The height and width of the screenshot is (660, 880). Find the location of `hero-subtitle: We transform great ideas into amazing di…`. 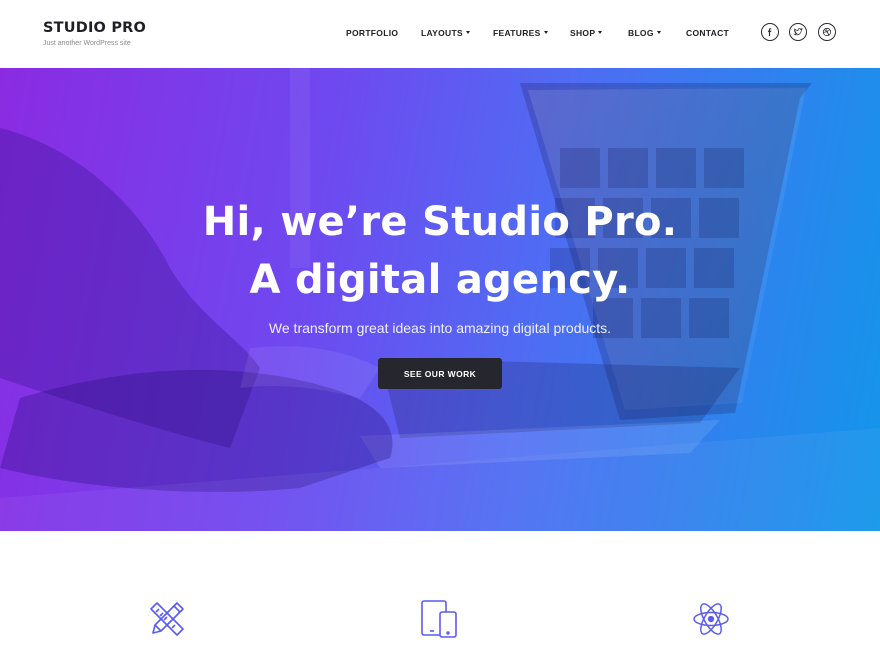

hero-subtitle: We transform great ideas into amazing di… is located at coordinates (440, 328).